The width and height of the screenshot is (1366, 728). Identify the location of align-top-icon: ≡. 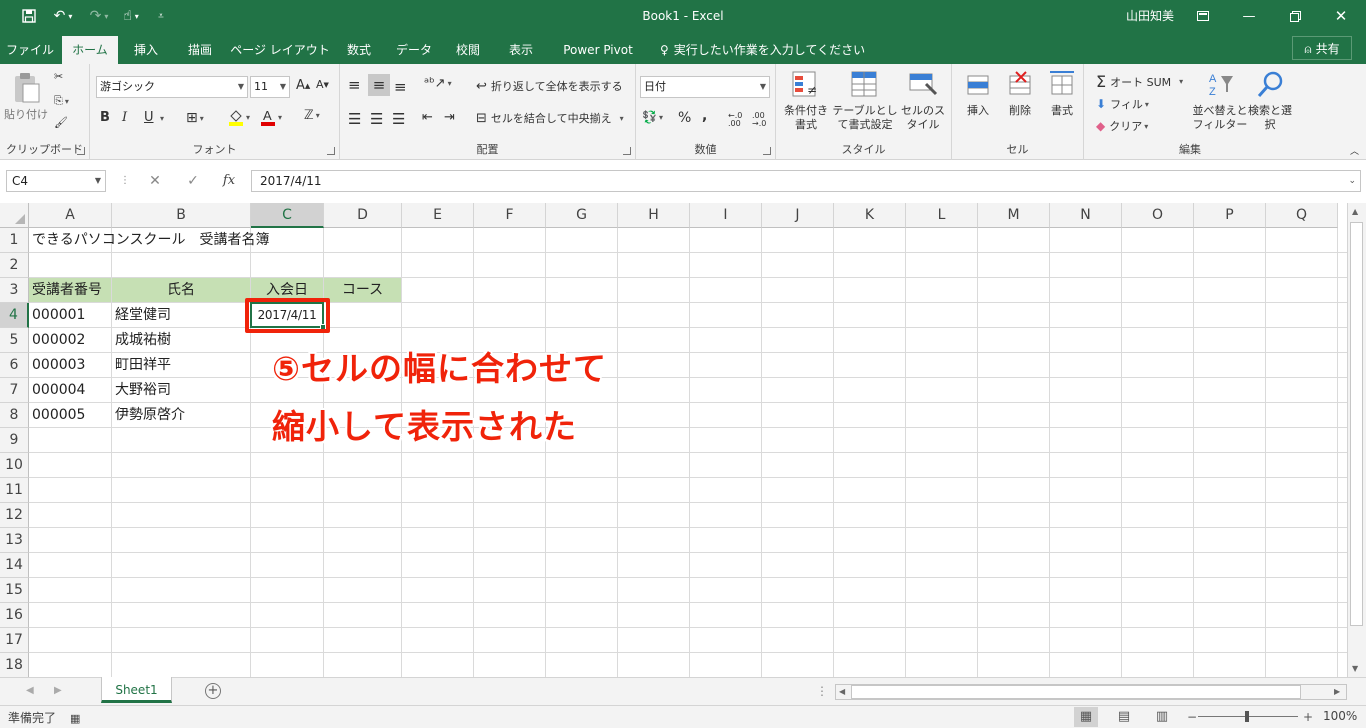
(354, 85).